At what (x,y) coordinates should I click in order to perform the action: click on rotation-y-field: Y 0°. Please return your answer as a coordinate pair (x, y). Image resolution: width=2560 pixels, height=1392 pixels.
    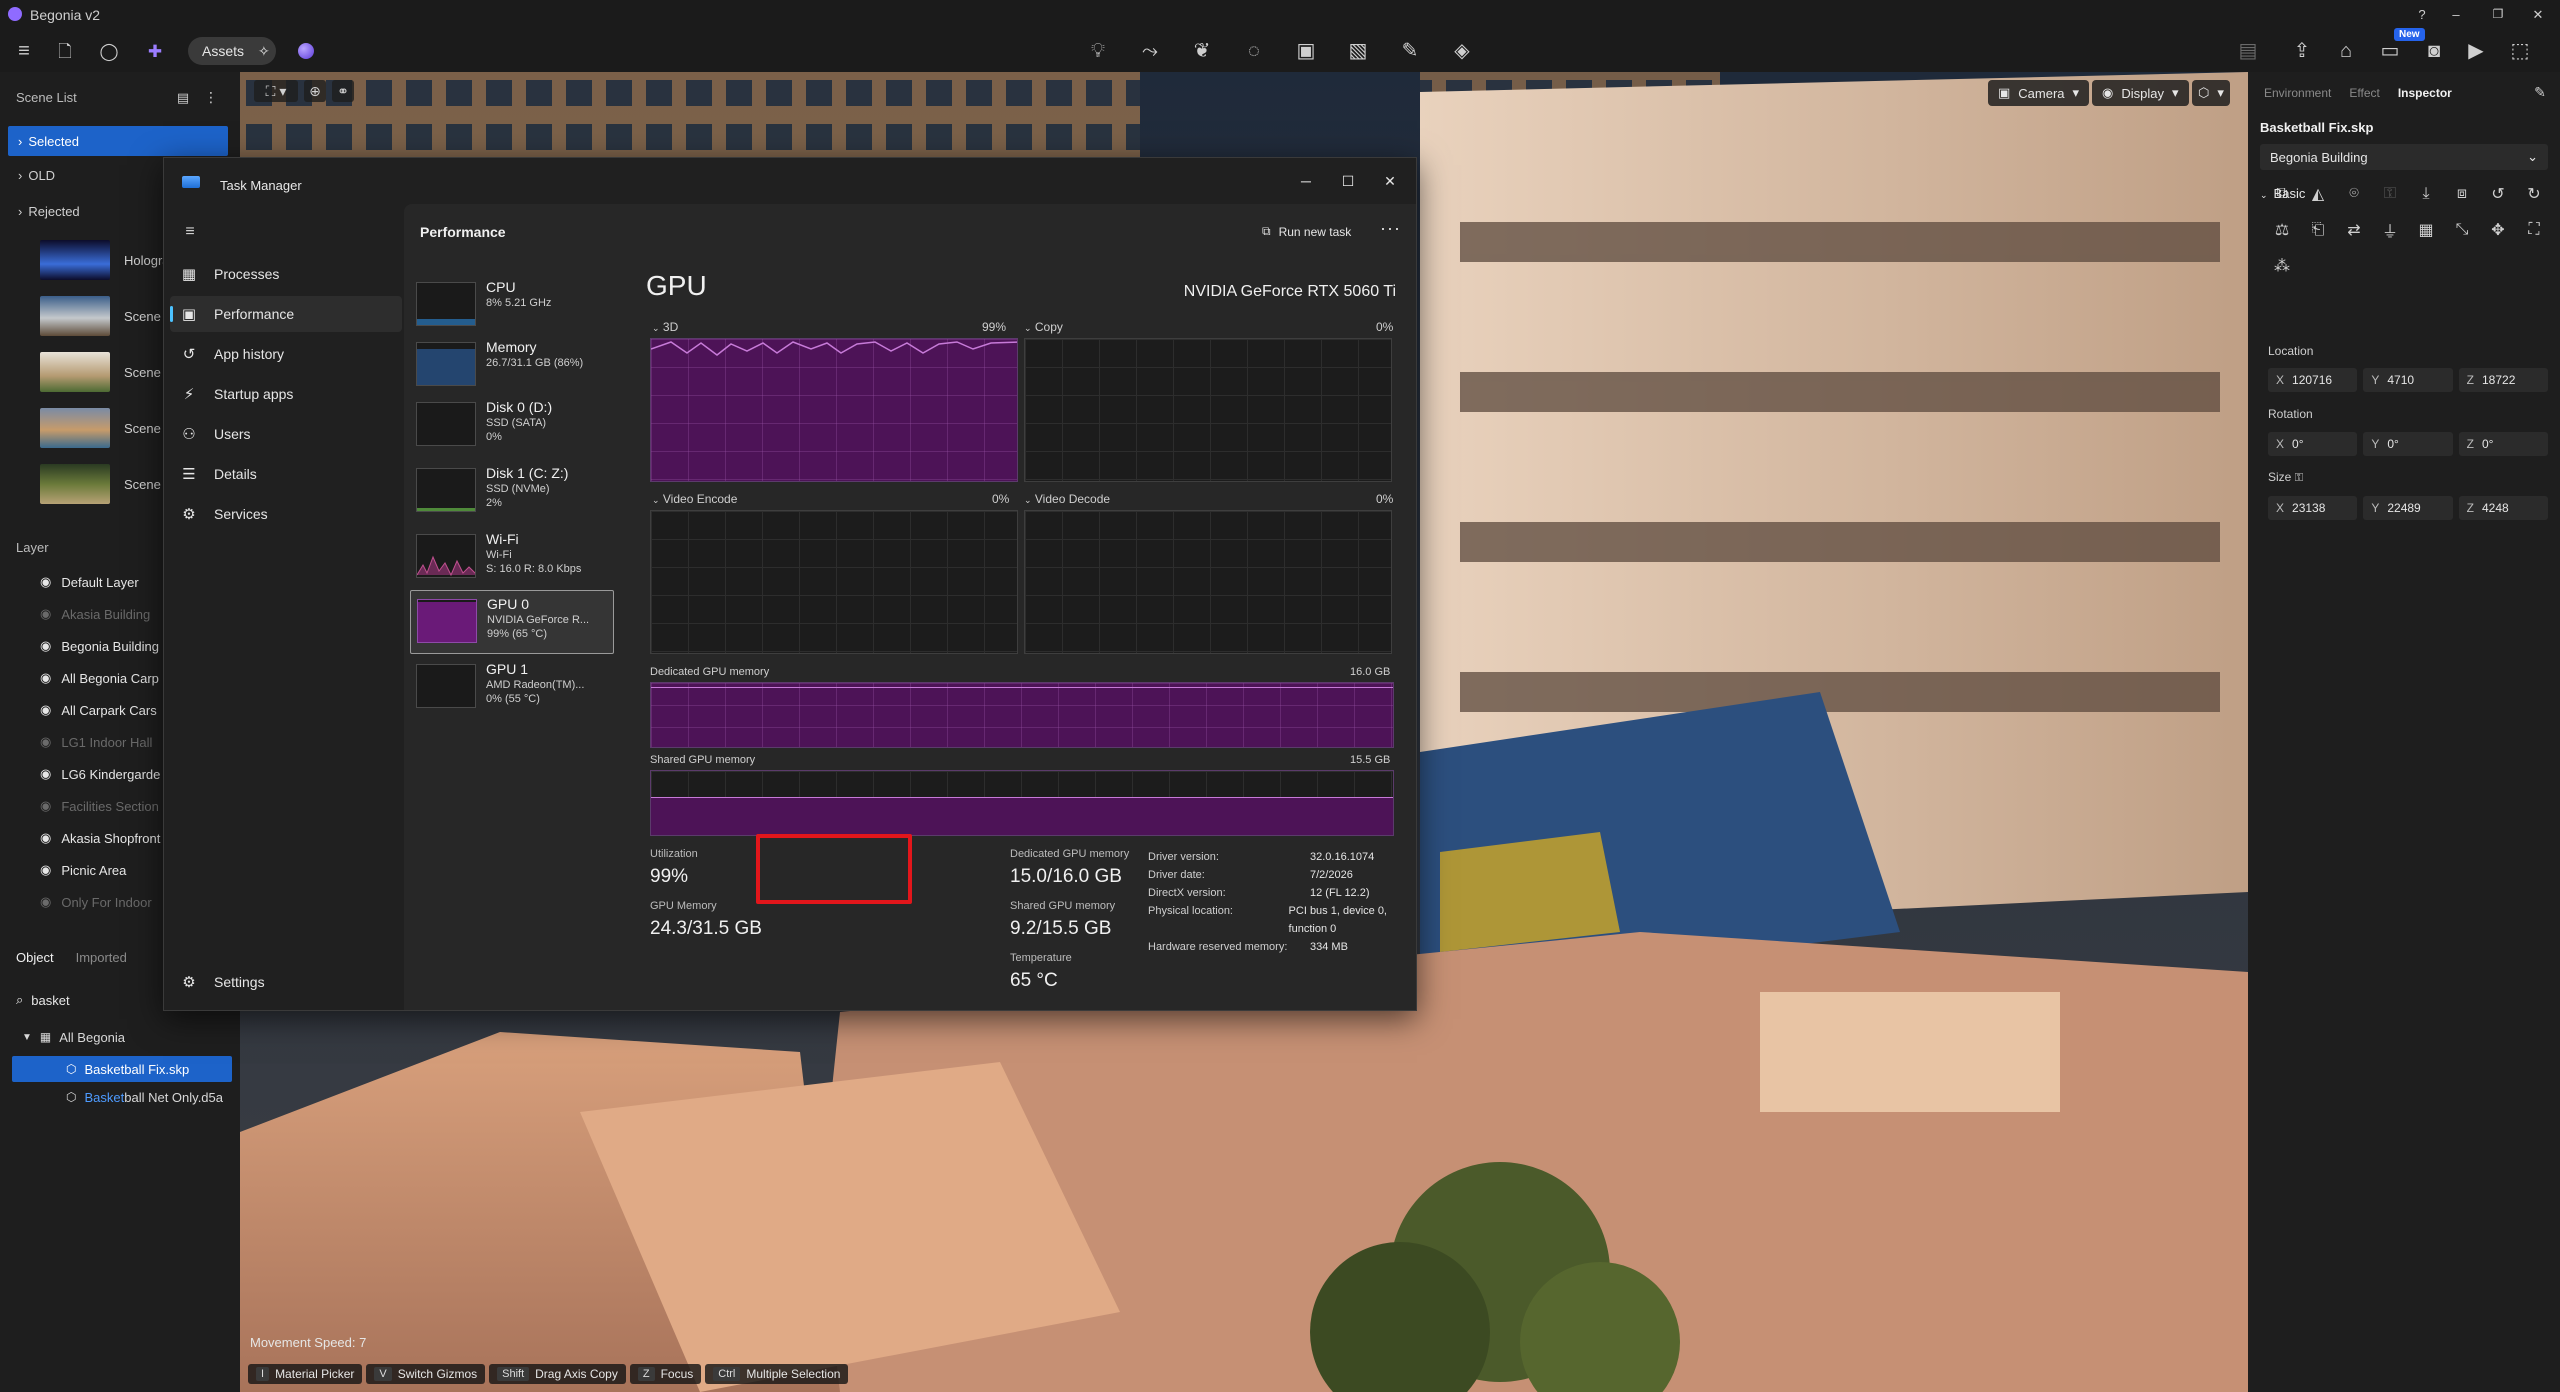
    Looking at the image, I should click on (2408, 444).